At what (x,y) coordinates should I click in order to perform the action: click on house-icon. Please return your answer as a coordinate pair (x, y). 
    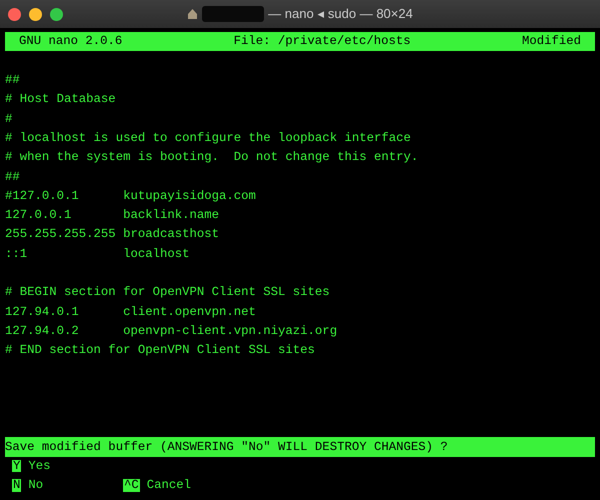
    Looking at the image, I should click on (192, 14).